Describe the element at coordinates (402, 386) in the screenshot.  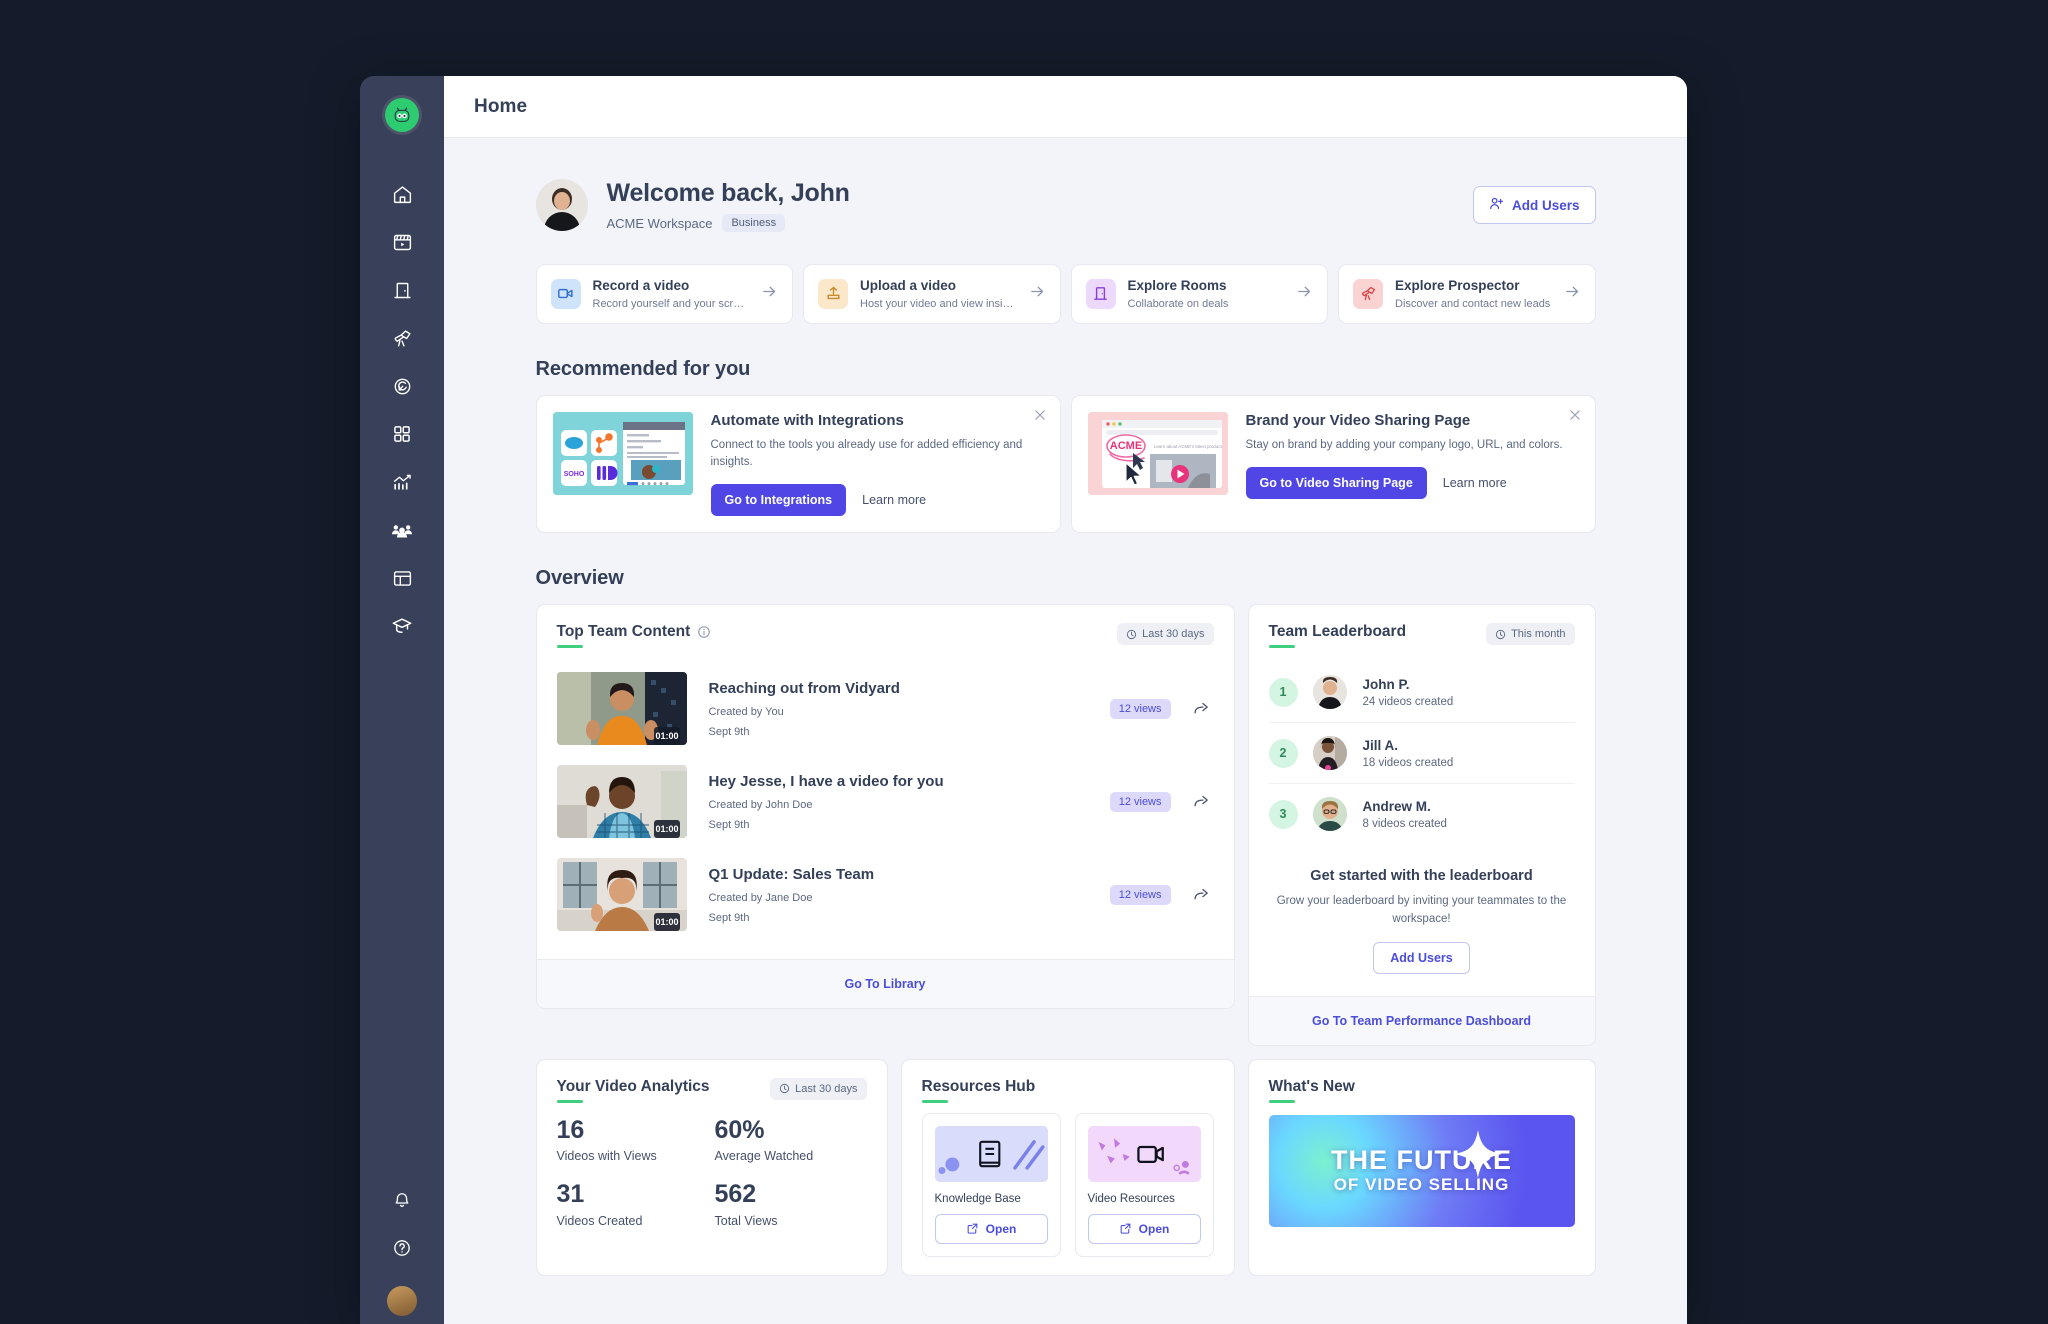
I see `sidebar-item-ai-assistant` at that location.